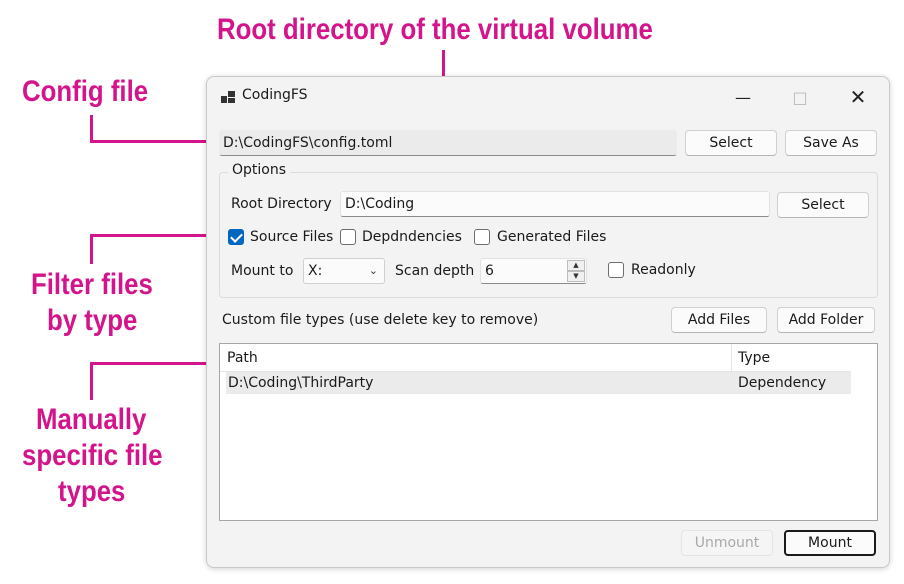 The width and height of the screenshot is (904, 584). Describe the element at coordinates (538, 383) in the screenshot. I see `table-row: D:\Coding\ThirdParty Dependency` at that location.